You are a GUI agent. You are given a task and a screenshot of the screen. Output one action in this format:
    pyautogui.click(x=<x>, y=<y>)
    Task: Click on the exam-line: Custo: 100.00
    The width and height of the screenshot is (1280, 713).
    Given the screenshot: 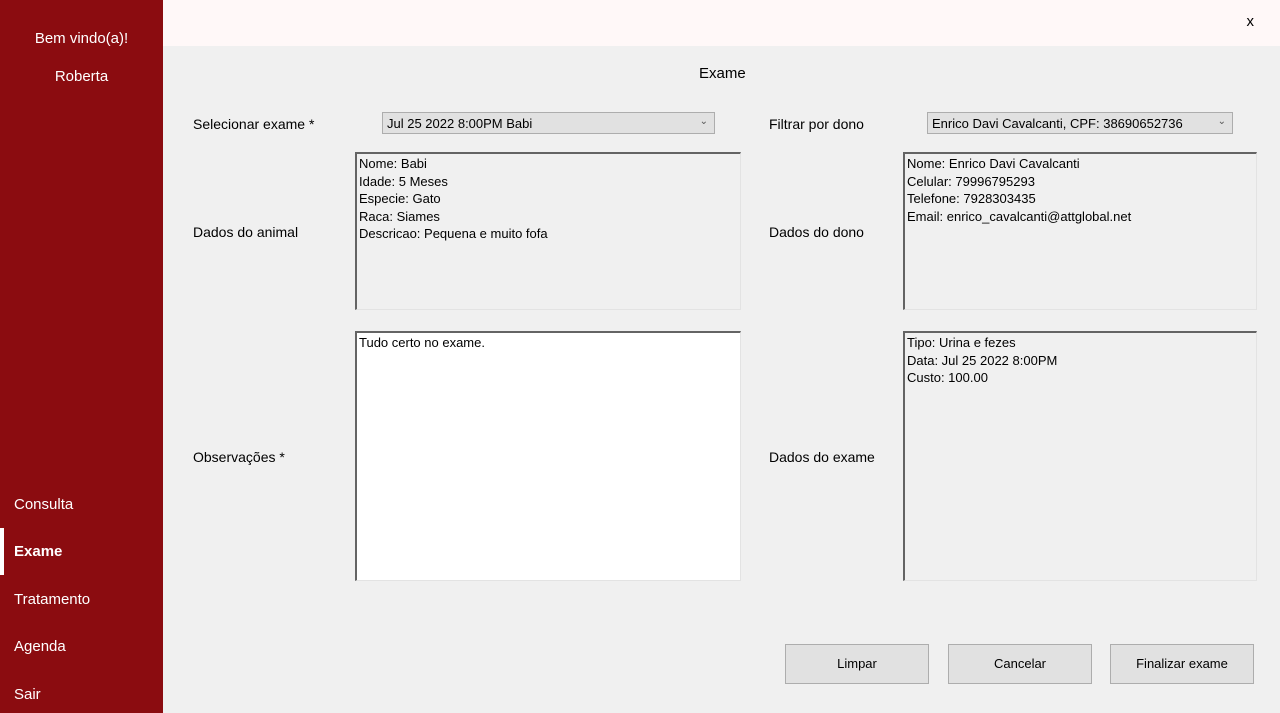 What is the action you would take?
    pyautogui.click(x=947, y=378)
    